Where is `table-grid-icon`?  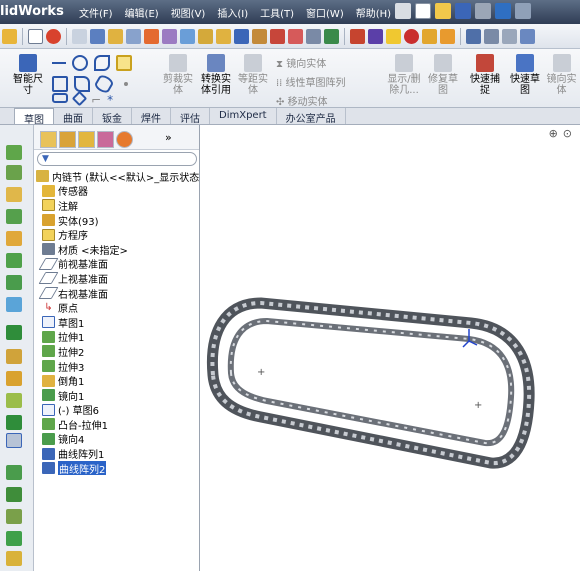
table-grid-icon is located at coordinates (331, 36).